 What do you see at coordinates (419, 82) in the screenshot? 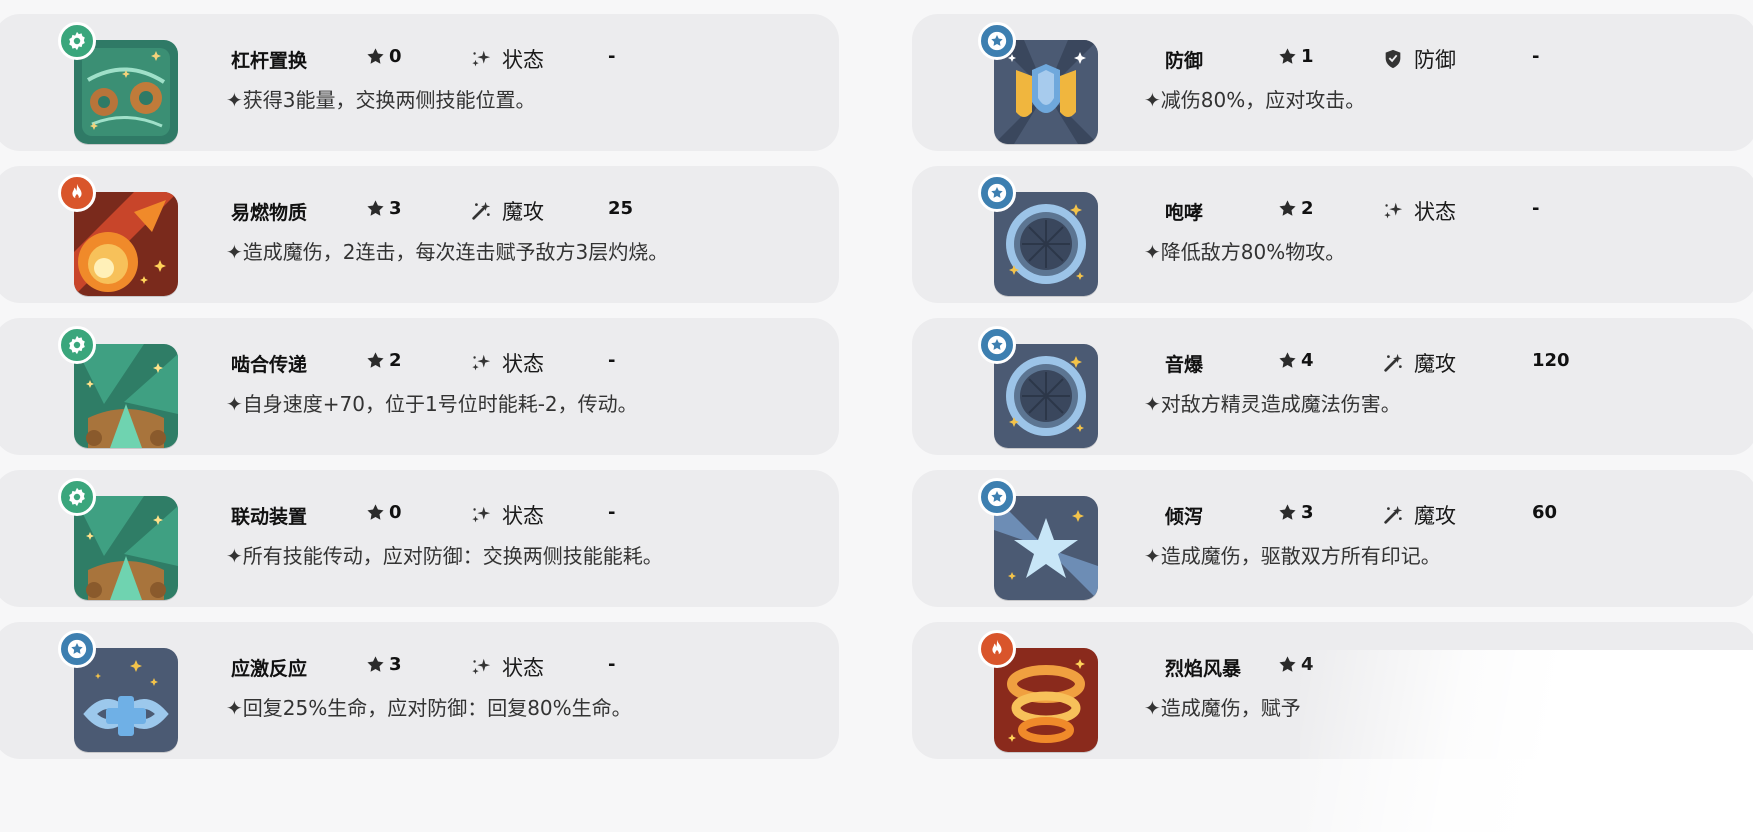
I see `skill-card: 杠杆置换 0 状态 - ✦获得3能量，交换两侧技能位置。` at bounding box center [419, 82].